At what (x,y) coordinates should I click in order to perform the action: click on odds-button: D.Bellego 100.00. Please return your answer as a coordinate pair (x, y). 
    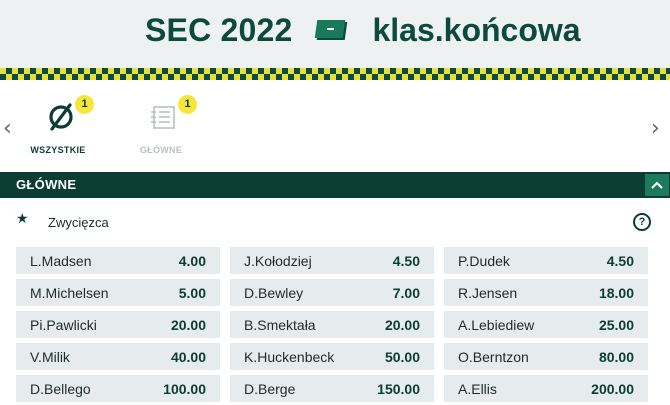
    Looking at the image, I should click on (118, 388).